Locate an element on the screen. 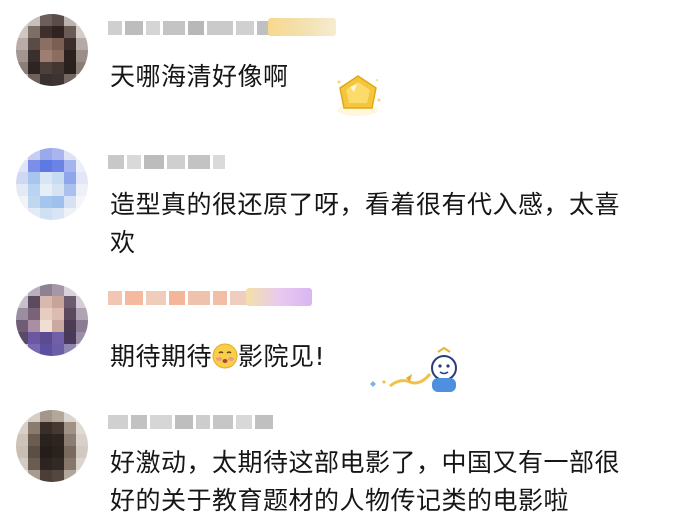 This screenshot has width=700, height=528. comment-text: 造型真的很还原了呀，看着很有代入感，太喜 is located at coordinates (365, 204).